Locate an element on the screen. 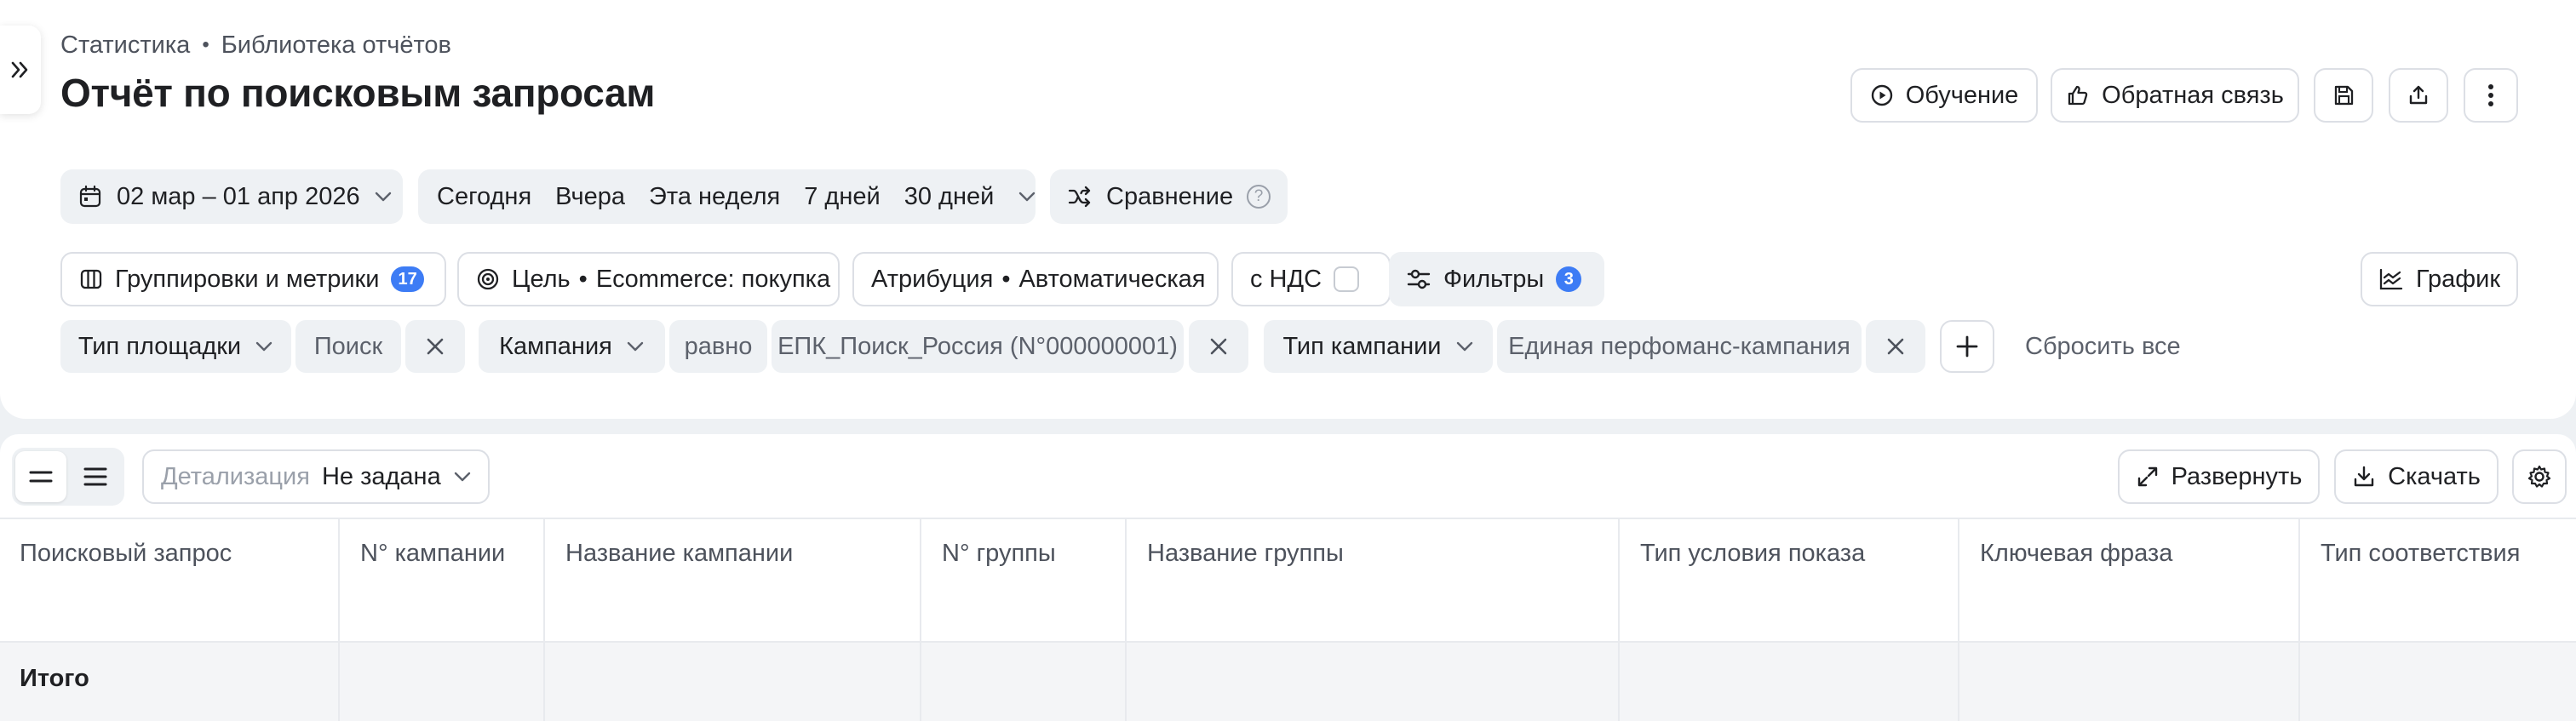 This screenshot has height=721, width=2576. filter-1-remove-button is located at coordinates (435, 346).